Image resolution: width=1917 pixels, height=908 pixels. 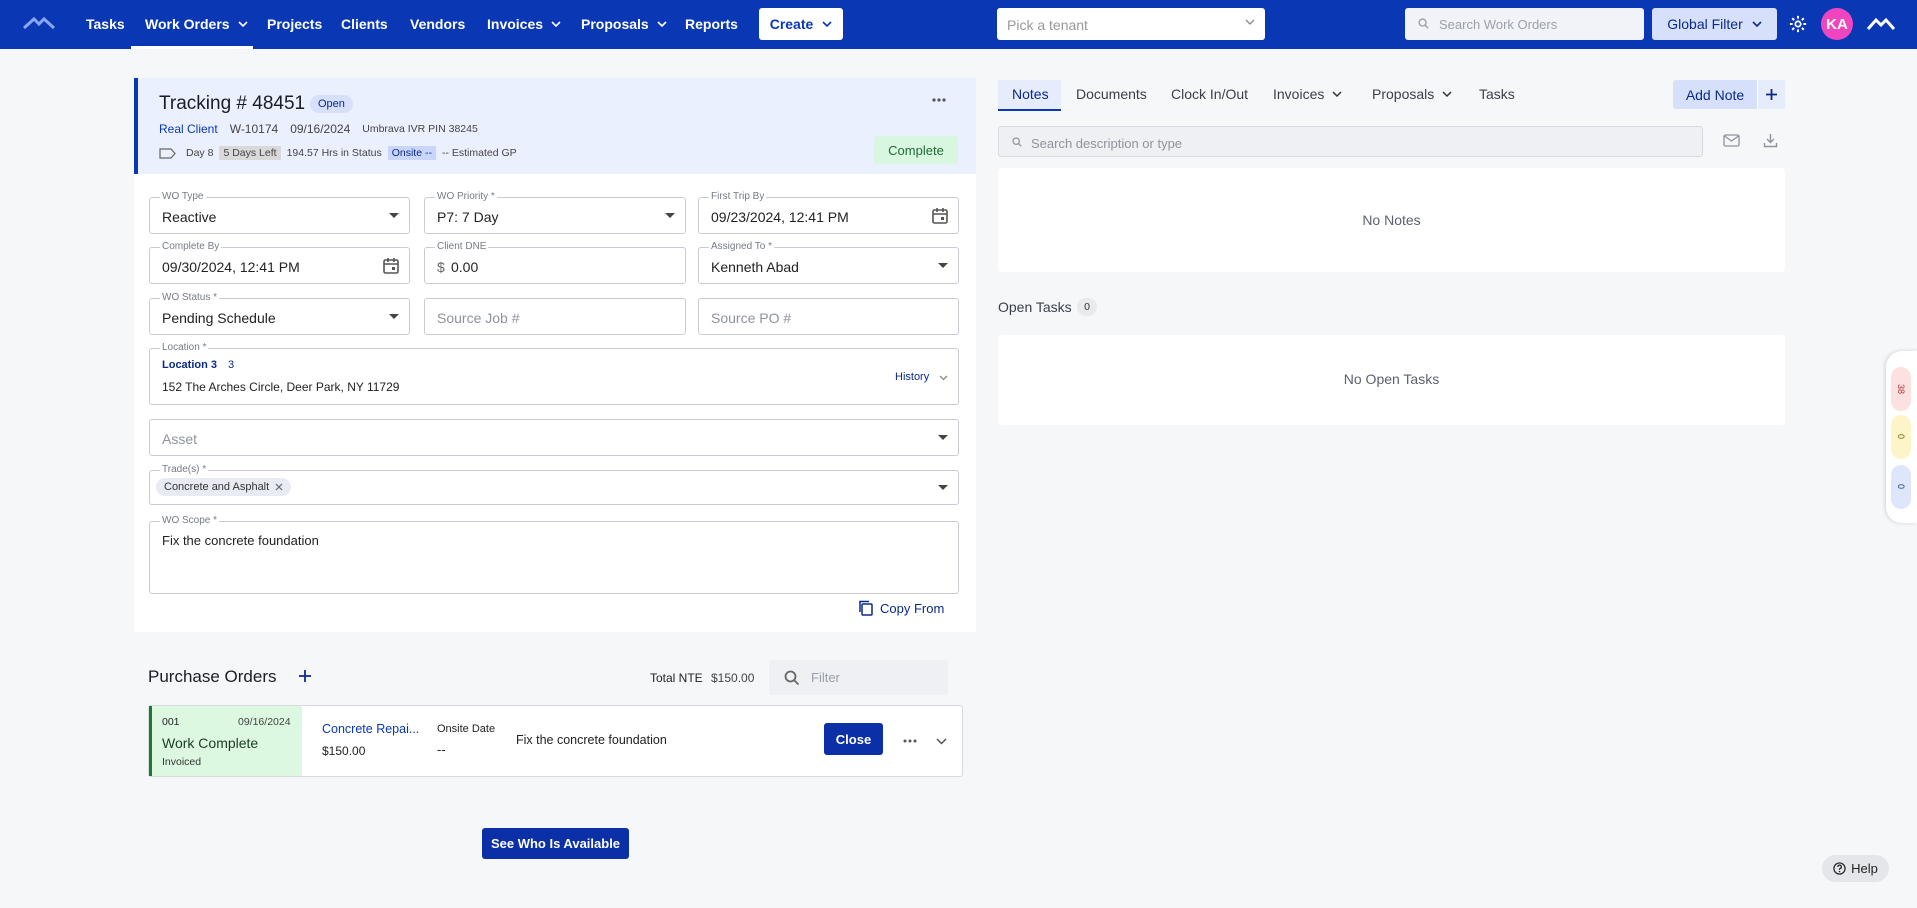 What do you see at coordinates (105, 24) in the screenshot?
I see `nav-tasks: Tasks` at bounding box center [105, 24].